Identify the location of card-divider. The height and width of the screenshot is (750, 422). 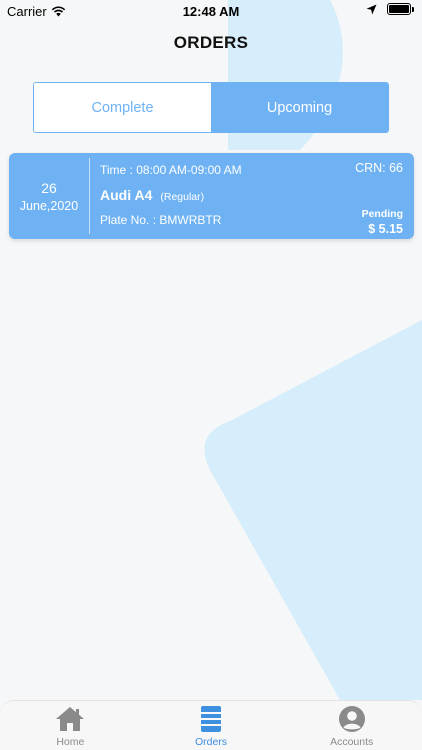
(89, 196).